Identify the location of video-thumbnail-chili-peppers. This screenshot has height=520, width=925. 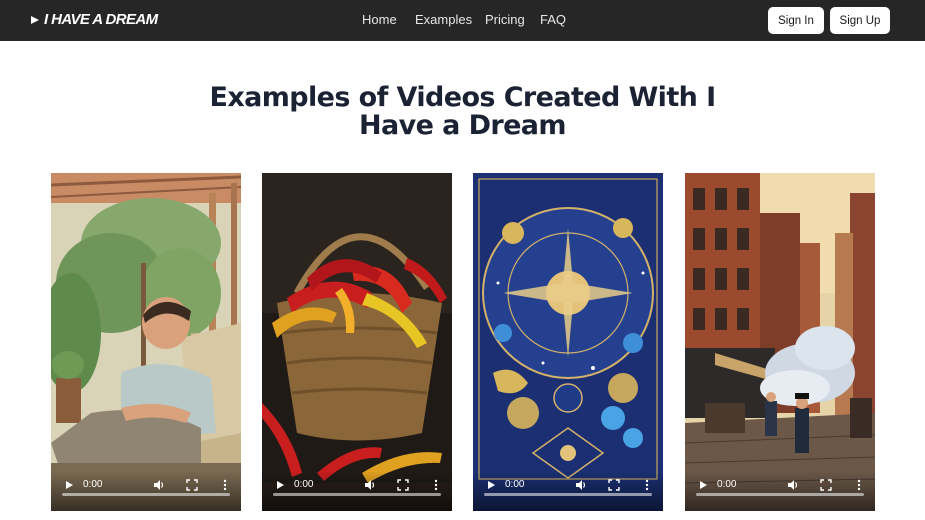
(357, 342).